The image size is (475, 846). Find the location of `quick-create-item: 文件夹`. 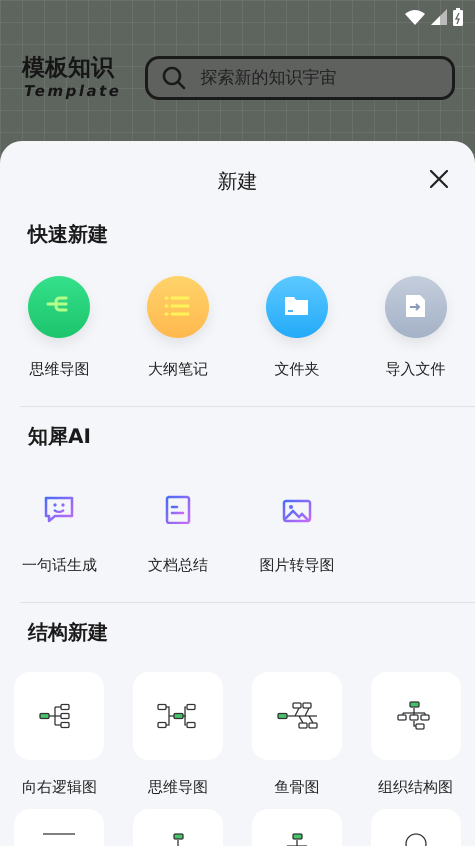

quick-create-item: 文件夹 is located at coordinates (297, 314).